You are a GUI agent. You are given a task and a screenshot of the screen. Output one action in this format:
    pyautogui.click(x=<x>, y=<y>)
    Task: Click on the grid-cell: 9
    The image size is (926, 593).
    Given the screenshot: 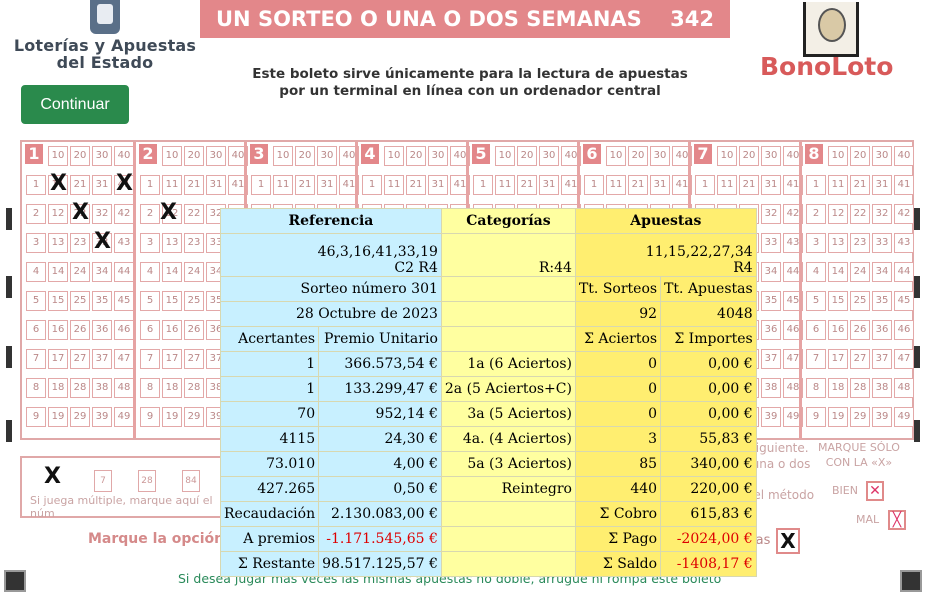 What is the action you would take?
    pyautogui.click(x=150, y=417)
    